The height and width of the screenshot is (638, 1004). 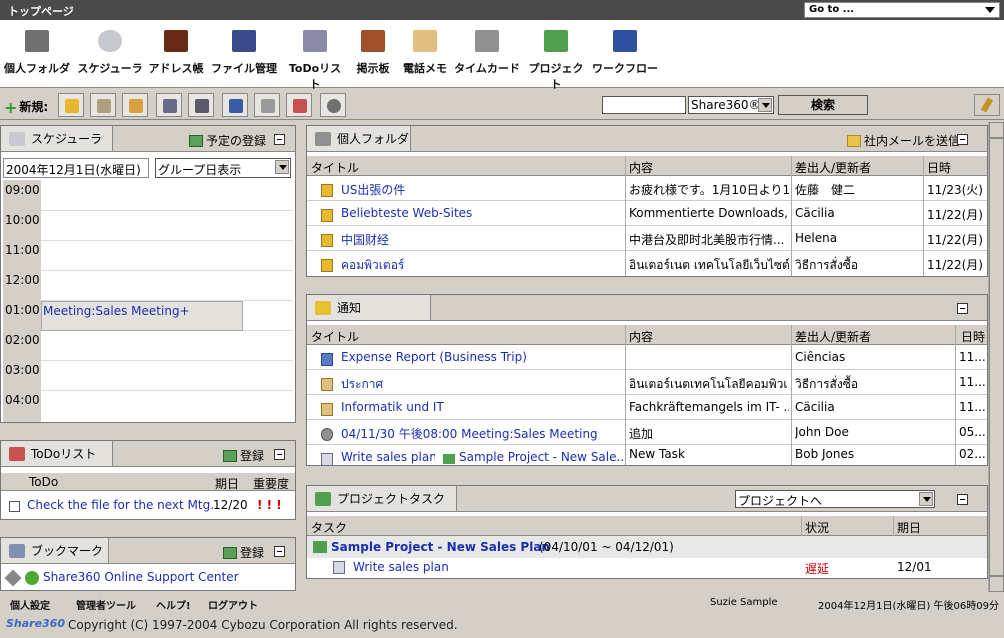 I want to click on todo-link: Check the file for the next Mtg., so click(x=120, y=505).